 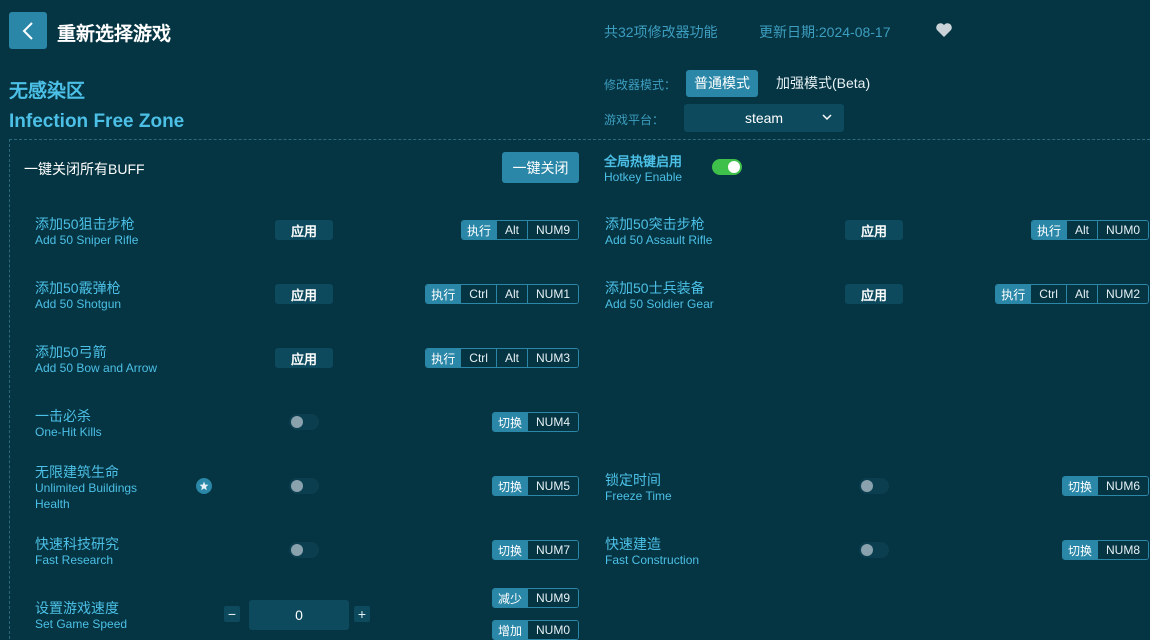 I want to click on option-label-cn: 无限建筑生命, so click(x=77, y=472).